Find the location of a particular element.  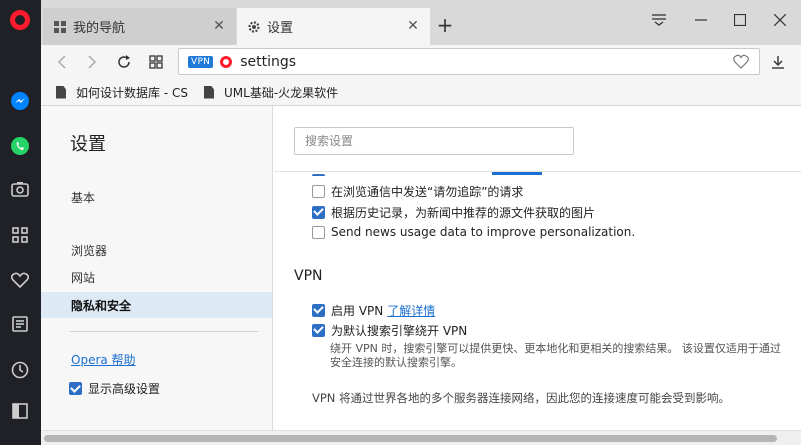

tab-strip: 我的导航 ✕ 设置 ✕ + is located at coordinates (421, 22).